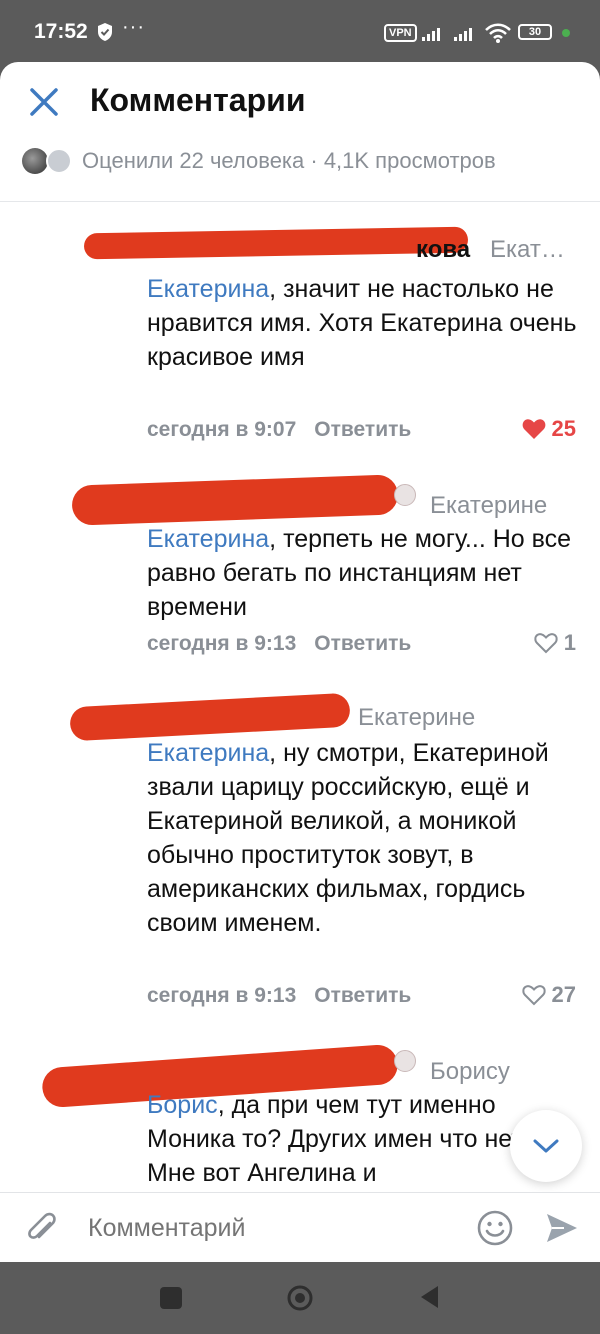 The image size is (600, 1334). I want to click on likers-summary: Оценили 22 человека · 4,1K просмотров, so click(302, 163).